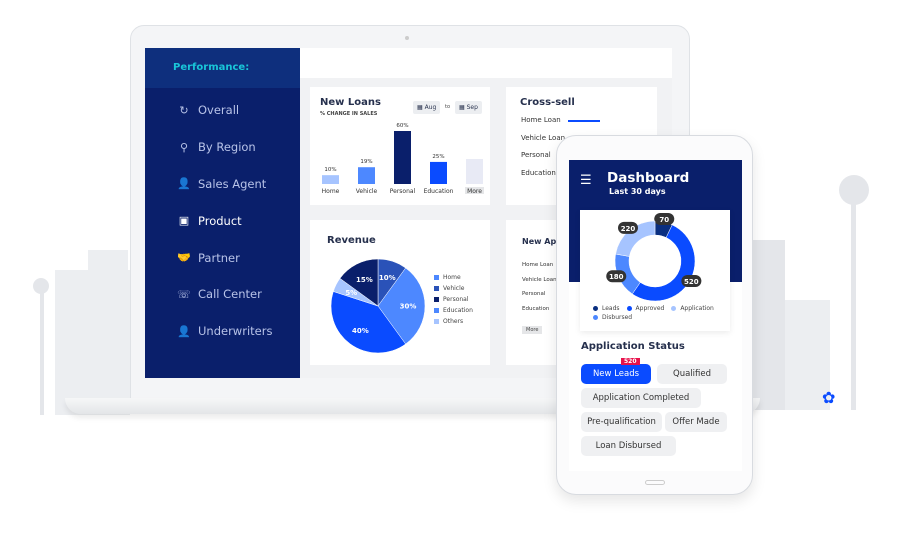 The width and height of the screenshot is (900, 534). Describe the element at coordinates (222, 257) in the screenshot. I see `sidebar-item-partner: 🤝 Partner` at that location.